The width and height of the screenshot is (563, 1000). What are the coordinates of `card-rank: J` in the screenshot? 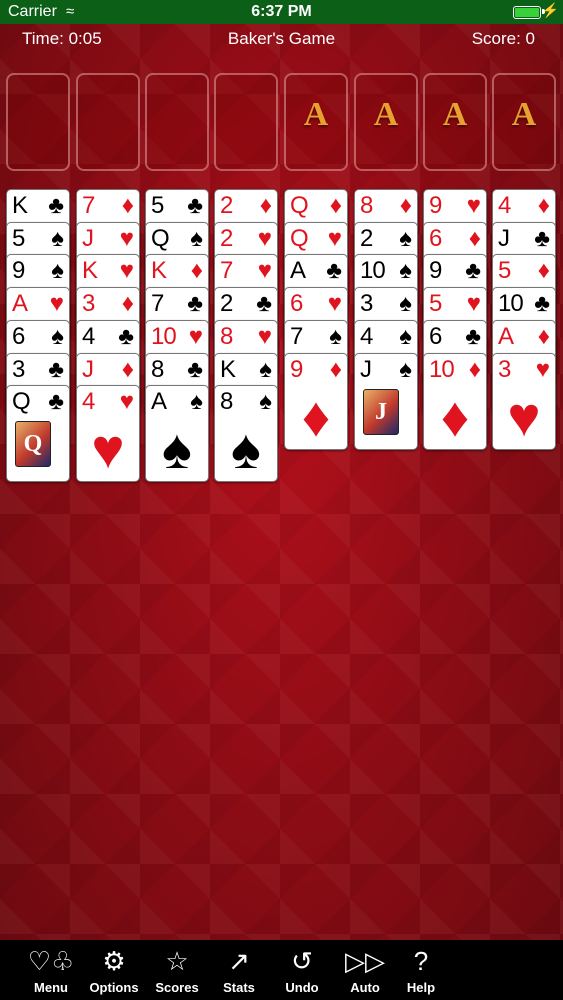 It's located at (504, 238).